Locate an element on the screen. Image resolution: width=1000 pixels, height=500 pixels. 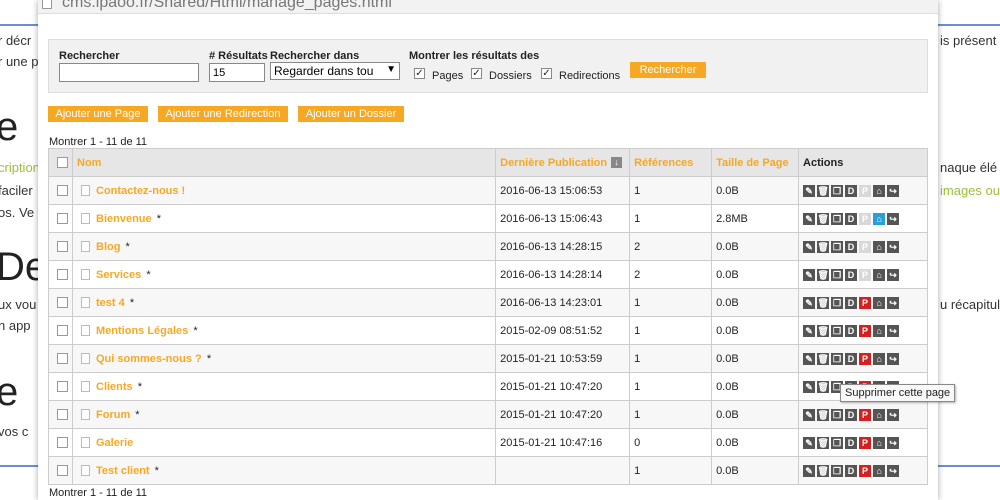
page-name-link: Services is located at coordinates (118, 275).